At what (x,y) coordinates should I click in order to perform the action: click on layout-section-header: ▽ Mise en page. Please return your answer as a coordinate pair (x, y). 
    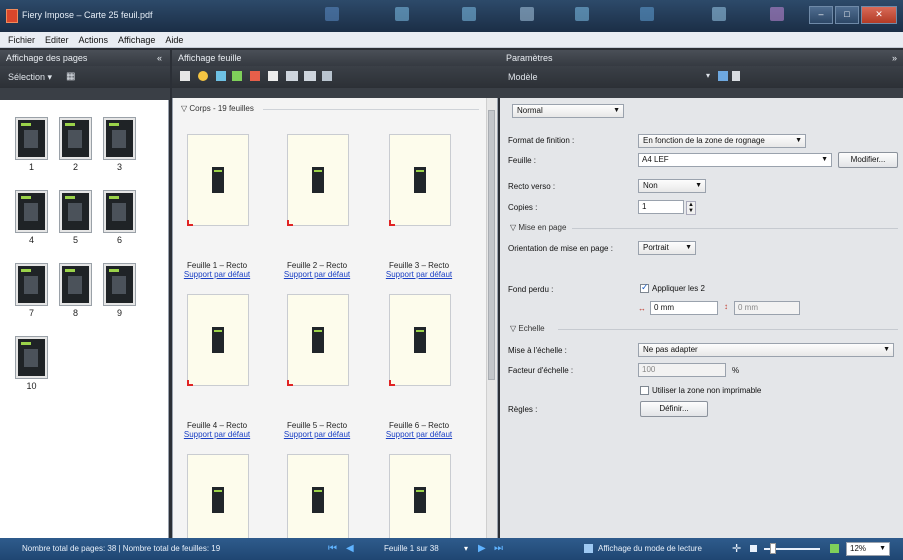
    Looking at the image, I should click on (538, 227).